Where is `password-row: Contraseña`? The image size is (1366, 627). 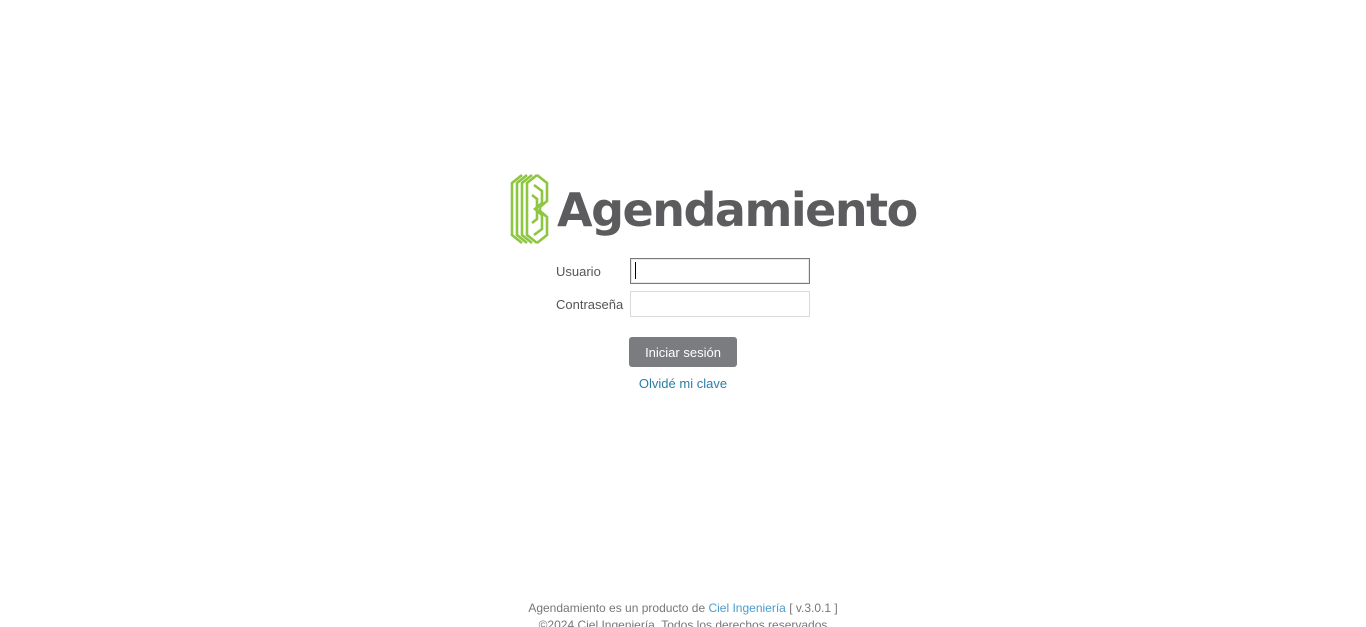 password-row: Contraseña is located at coordinates (683, 304).